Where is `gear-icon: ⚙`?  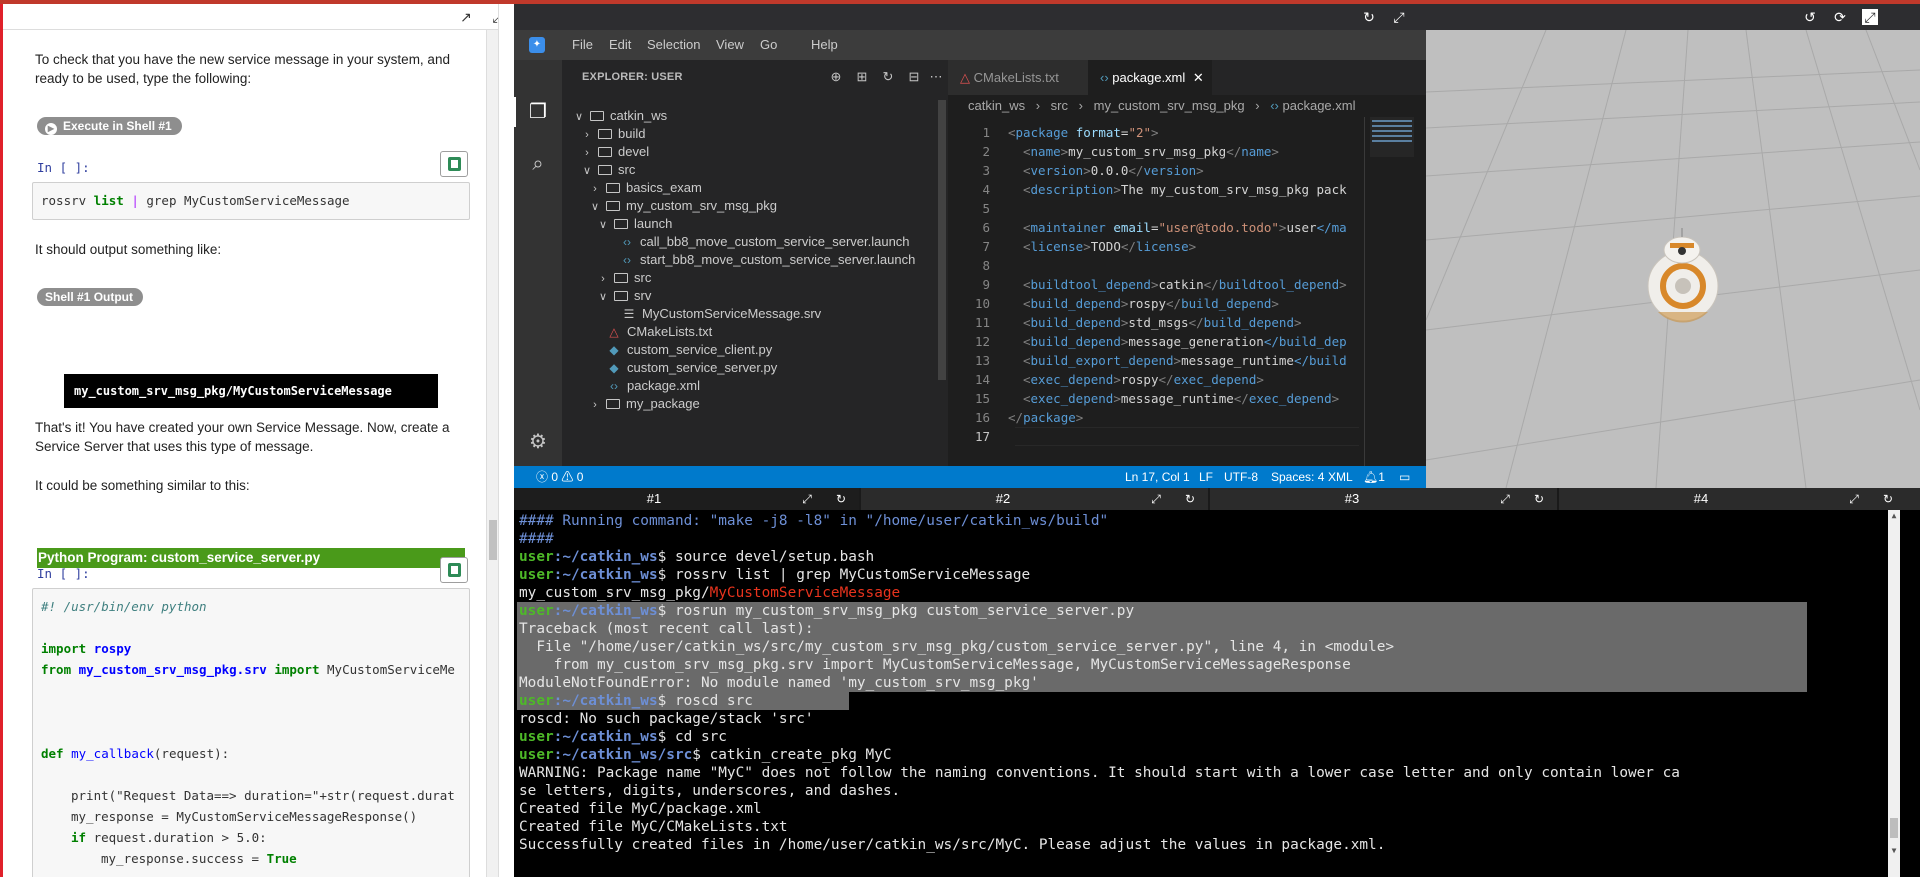
gear-icon: ⚙ is located at coordinates (538, 442).